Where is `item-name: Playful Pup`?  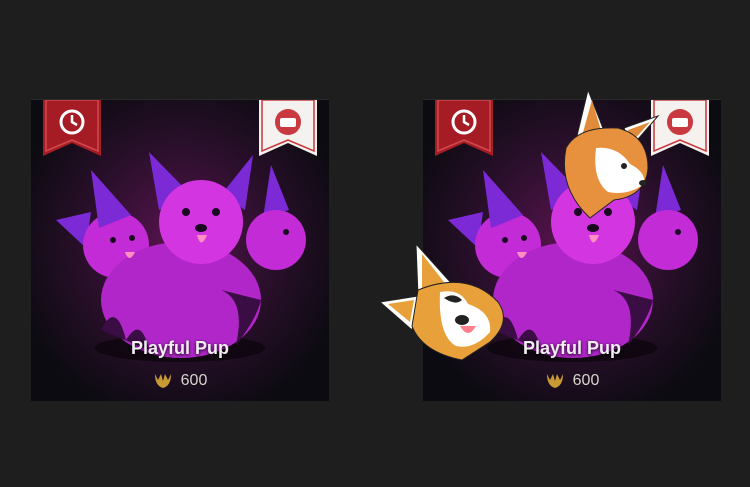
item-name: Playful Pup is located at coordinates (179, 348).